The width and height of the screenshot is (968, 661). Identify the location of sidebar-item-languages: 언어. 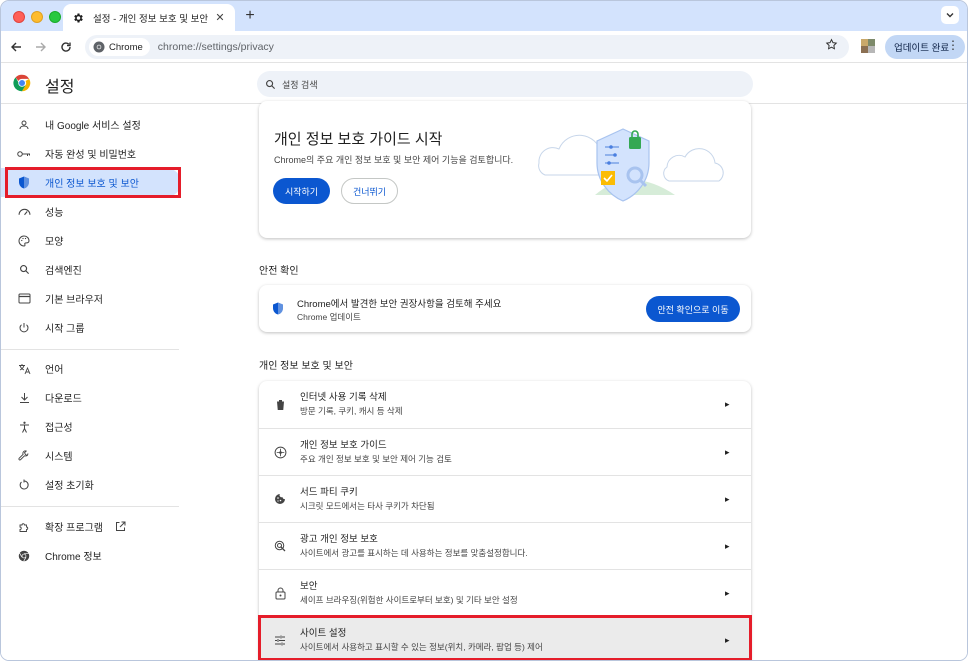
(91, 368).